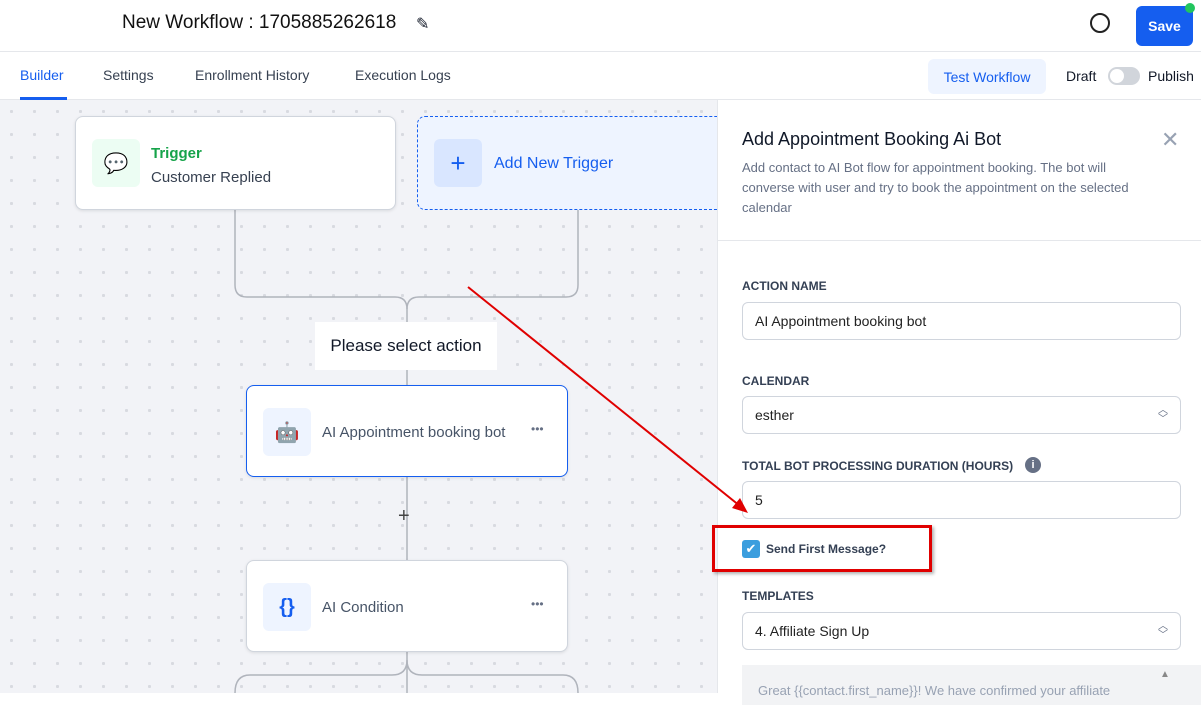 The height and width of the screenshot is (705, 1201). I want to click on plus-icon: +, so click(458, 163).